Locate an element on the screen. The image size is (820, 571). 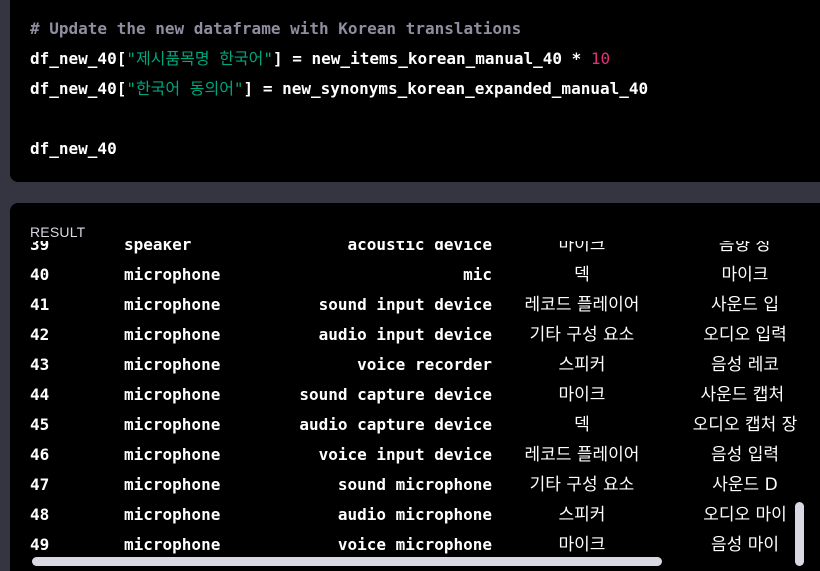
row-category: speaker is located at coordinates (158, 247).